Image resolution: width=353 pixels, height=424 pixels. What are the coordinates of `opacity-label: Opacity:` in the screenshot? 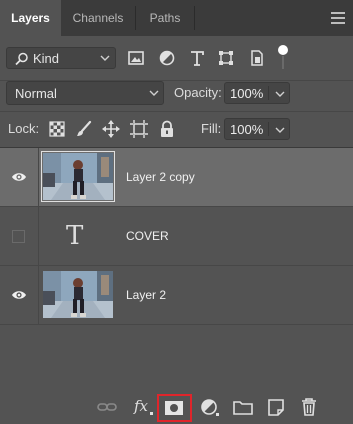 It's located at (198, 92).